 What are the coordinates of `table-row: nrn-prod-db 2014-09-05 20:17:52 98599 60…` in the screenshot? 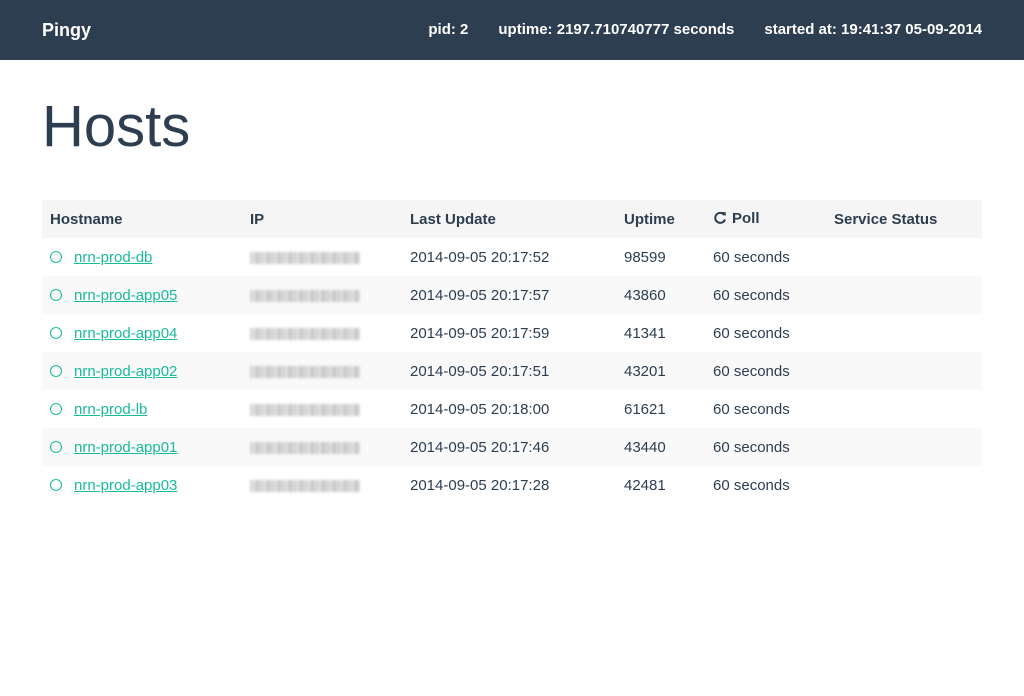 It's located at (512, 257).